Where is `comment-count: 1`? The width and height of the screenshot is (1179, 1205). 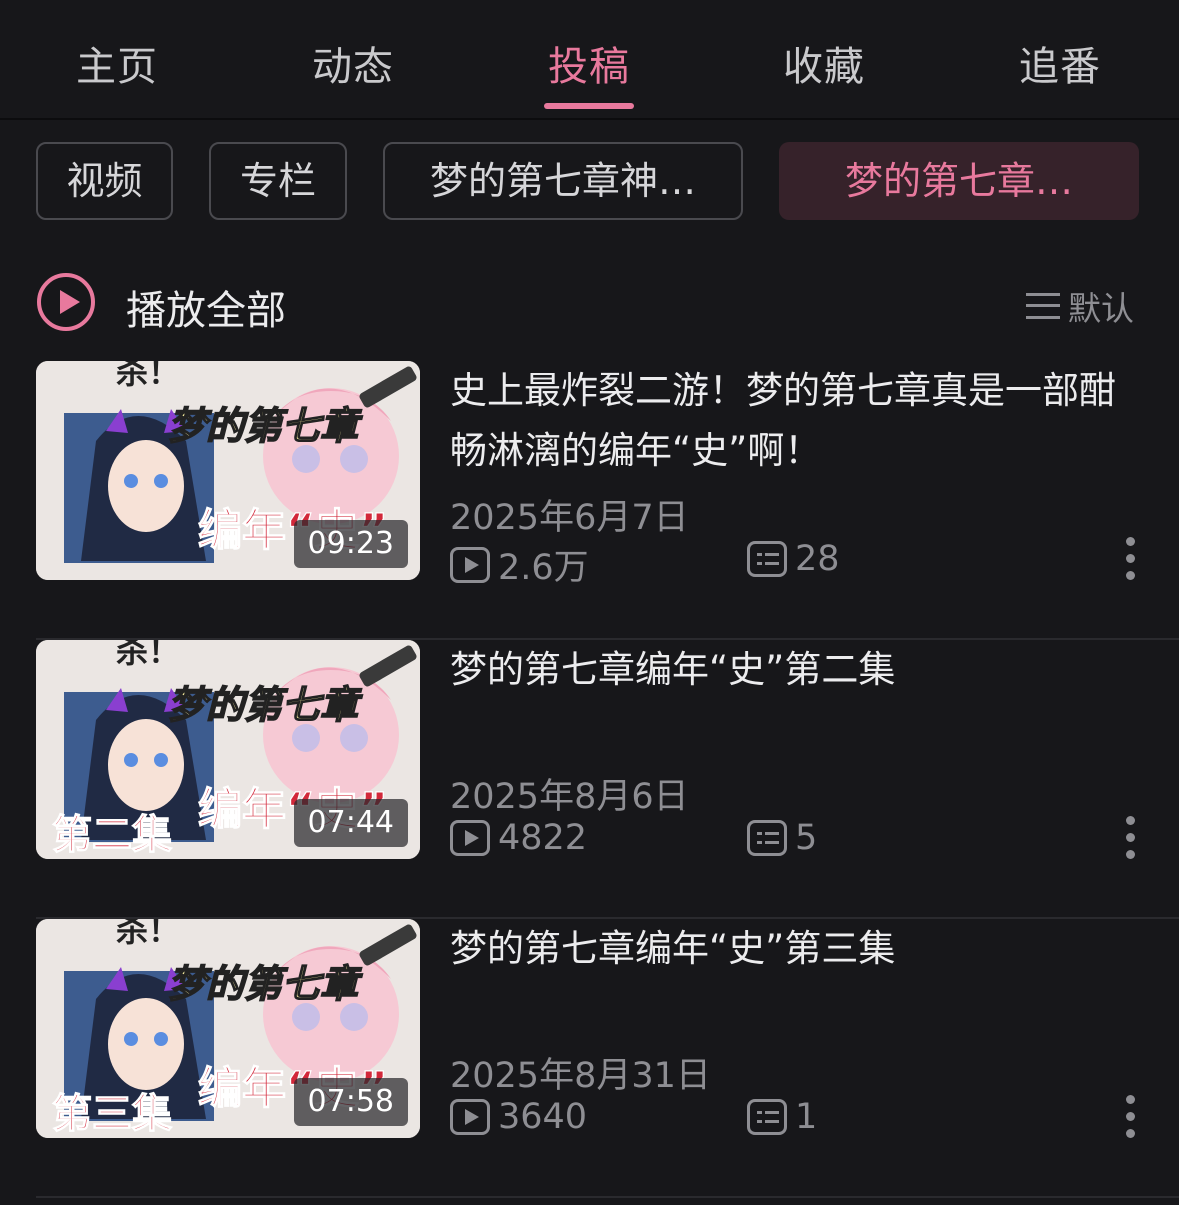
comment-count: 1 is located at coordinates (806, 1117).